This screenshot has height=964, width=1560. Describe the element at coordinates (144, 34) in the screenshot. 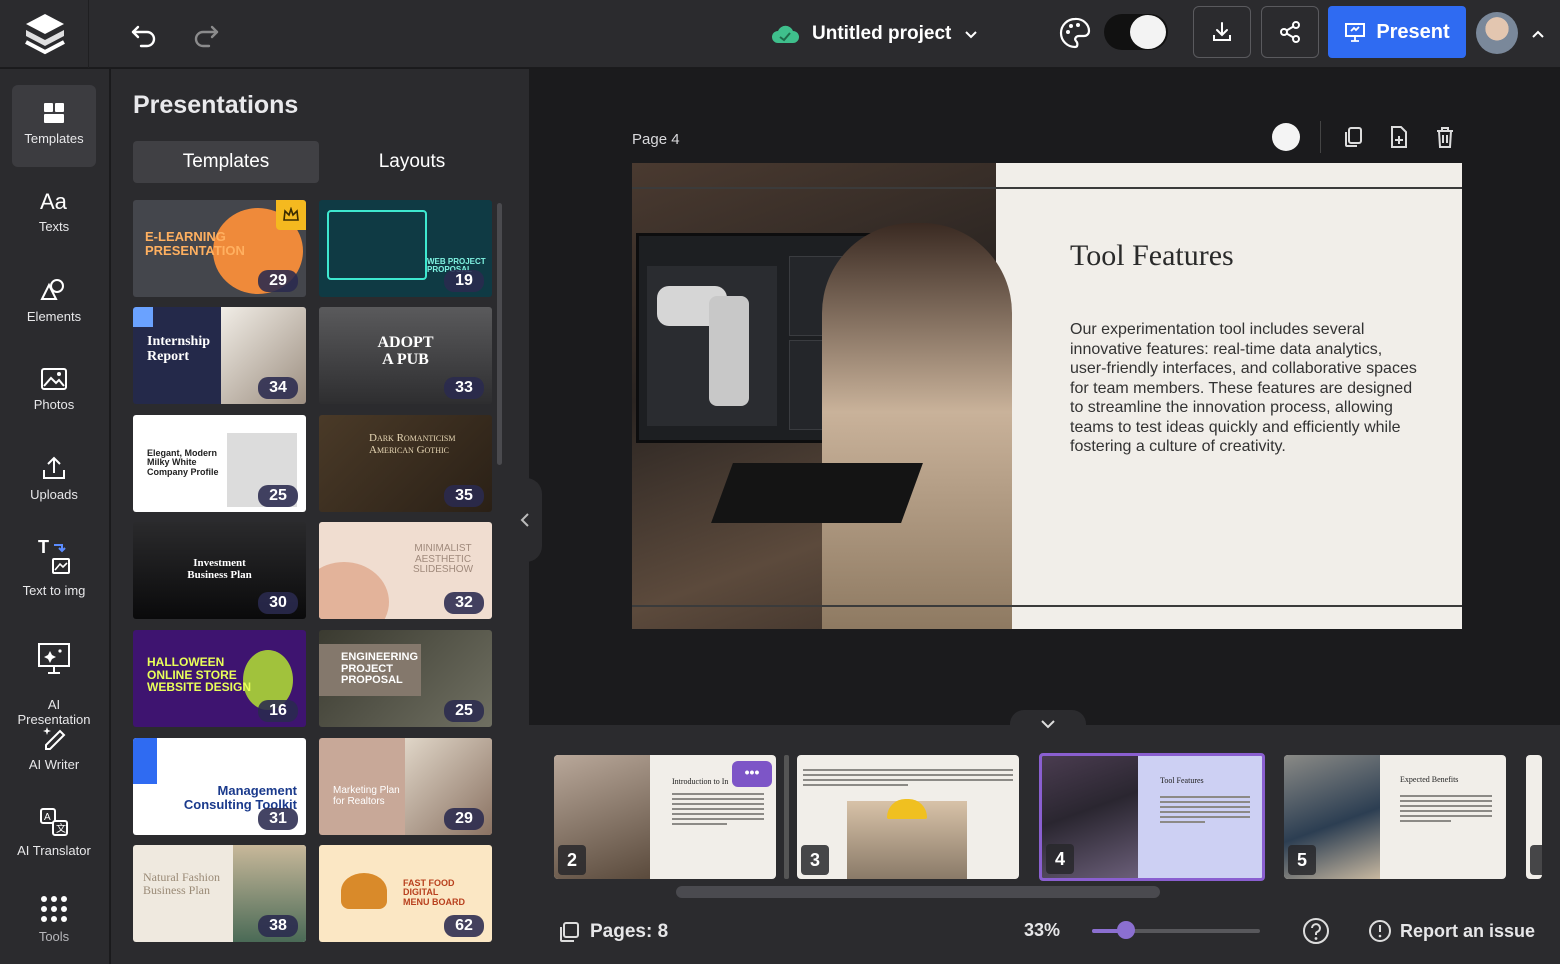

I see `undo-icon` at that location.